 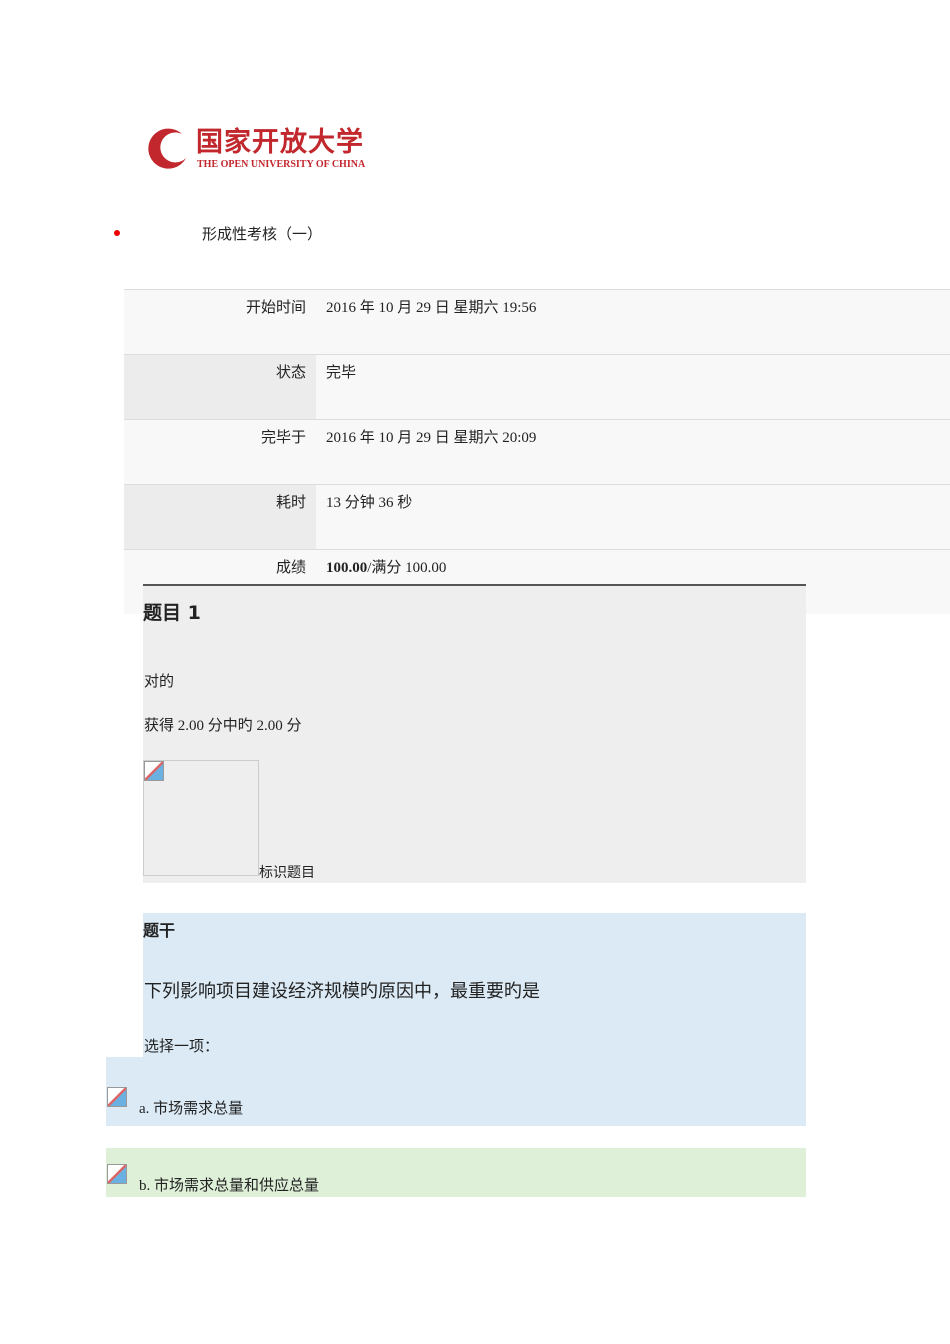 What do you see at coordinates (172, 613) in the screenshot?
I see `question-number: 题目 1` at bounding box center [172, 613].